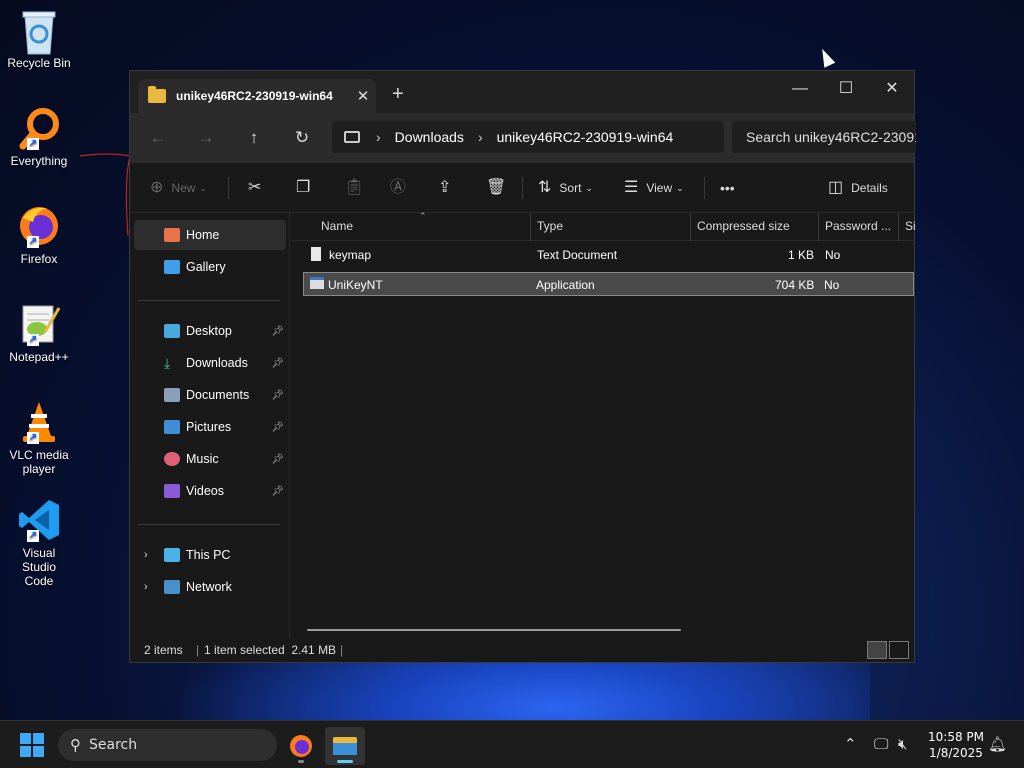  What do you see at coordinates (577, 255) in the screenshot?
I see `file-type: Text Document` at bounding box center [577, 255].